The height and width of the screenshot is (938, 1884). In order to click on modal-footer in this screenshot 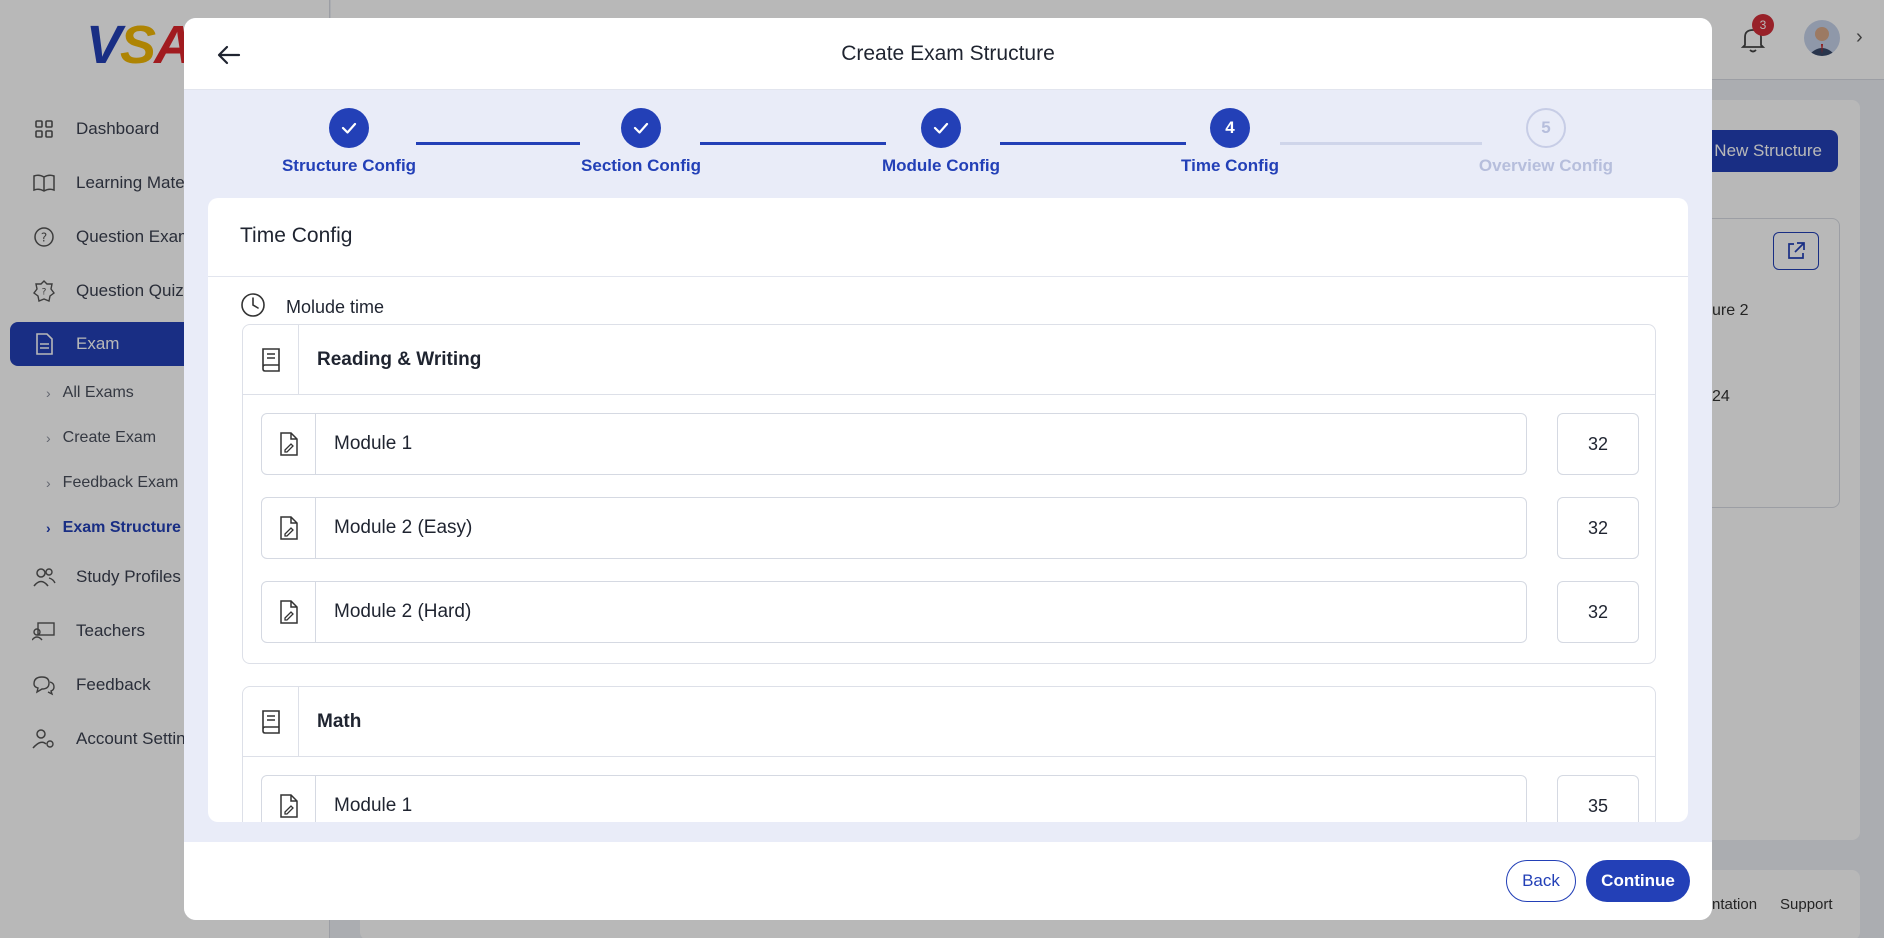, I will do `click(948, 881)`.